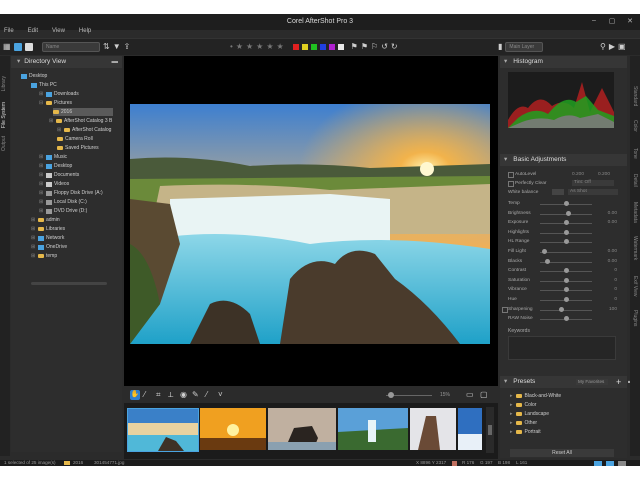 The image size is (640, 480). What do you see at coordinates (59, 94) in the screenshot?
I see `tree-item-downloads: ⊞ Downloads` at bounding box center [59, 94].